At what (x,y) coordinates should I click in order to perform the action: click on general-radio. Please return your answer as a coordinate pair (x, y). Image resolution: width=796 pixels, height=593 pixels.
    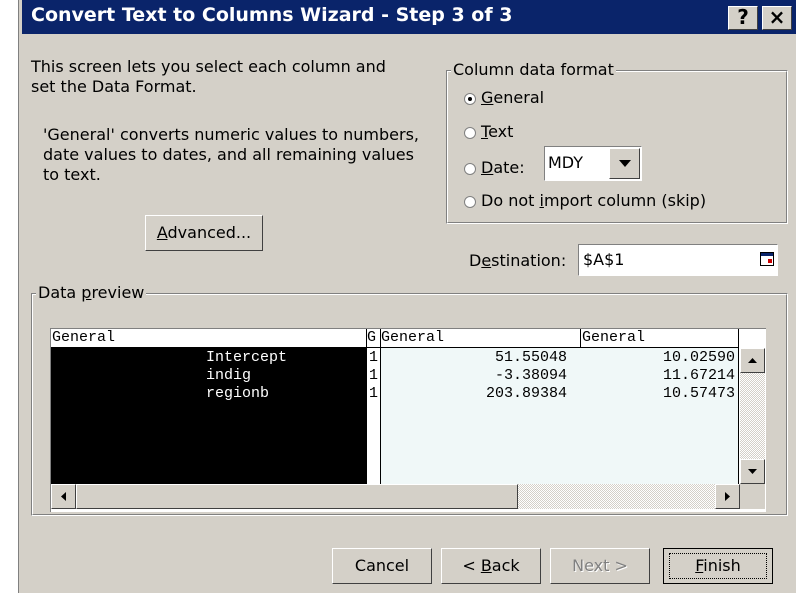
    Looking at the image, I should click on (470, 99).